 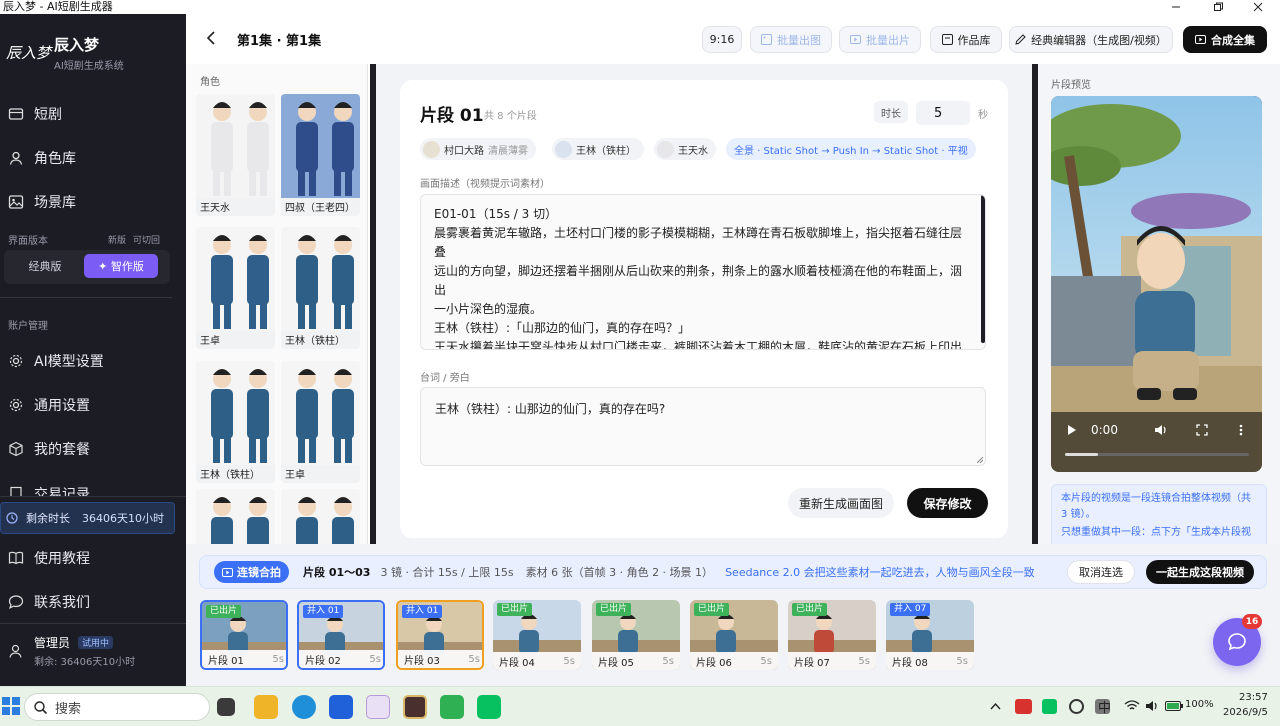 What do you see at coordinates (636, 635) in the screenshot?
I see `segment-thumbnail: 已出片 片段 05 5s` at bounding box center [636, 635].